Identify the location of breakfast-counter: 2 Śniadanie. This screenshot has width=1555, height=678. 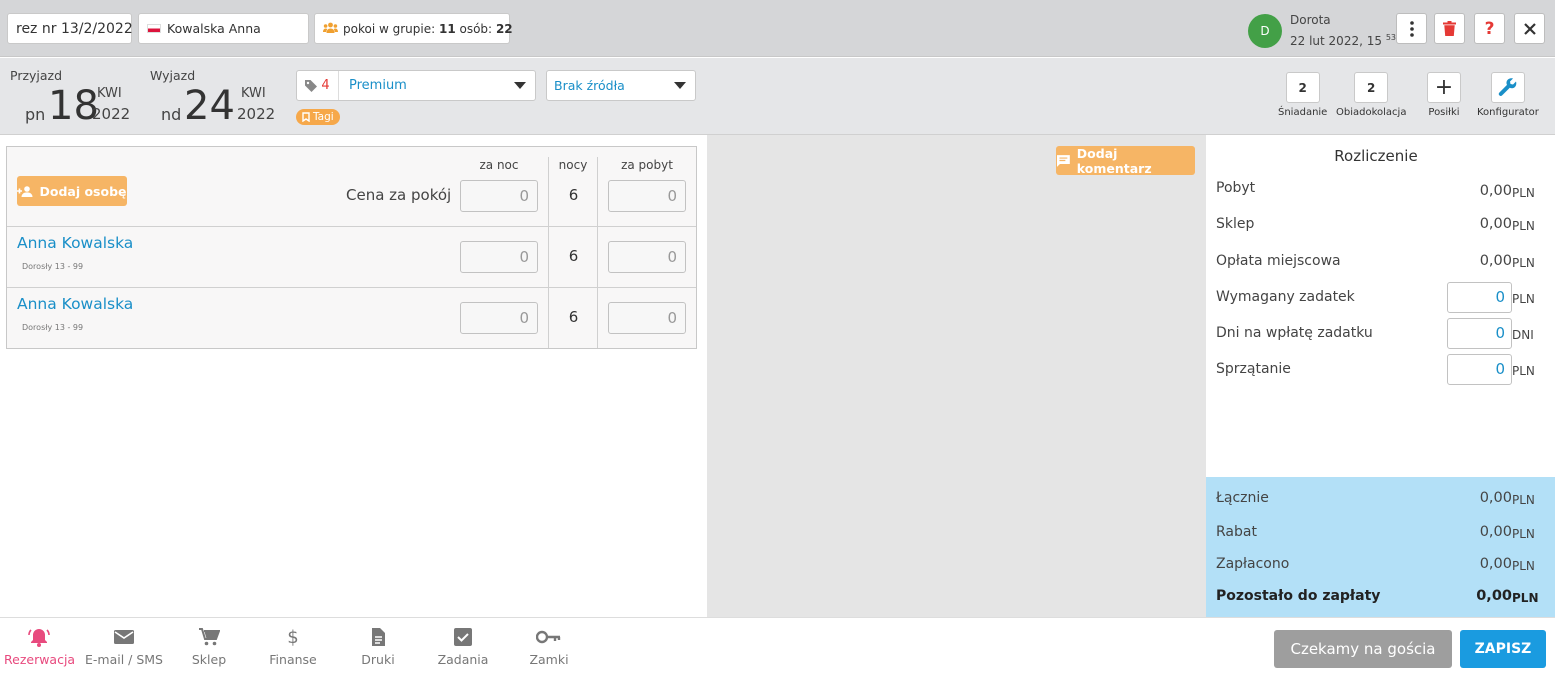
(1302, 95).